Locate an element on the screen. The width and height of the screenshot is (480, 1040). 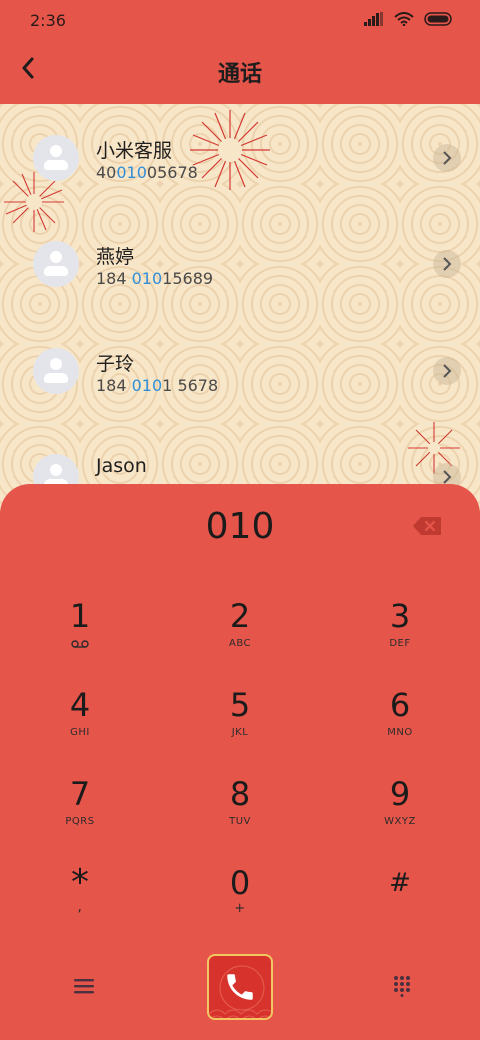
backspace-button is located at coordinates (427, 526).